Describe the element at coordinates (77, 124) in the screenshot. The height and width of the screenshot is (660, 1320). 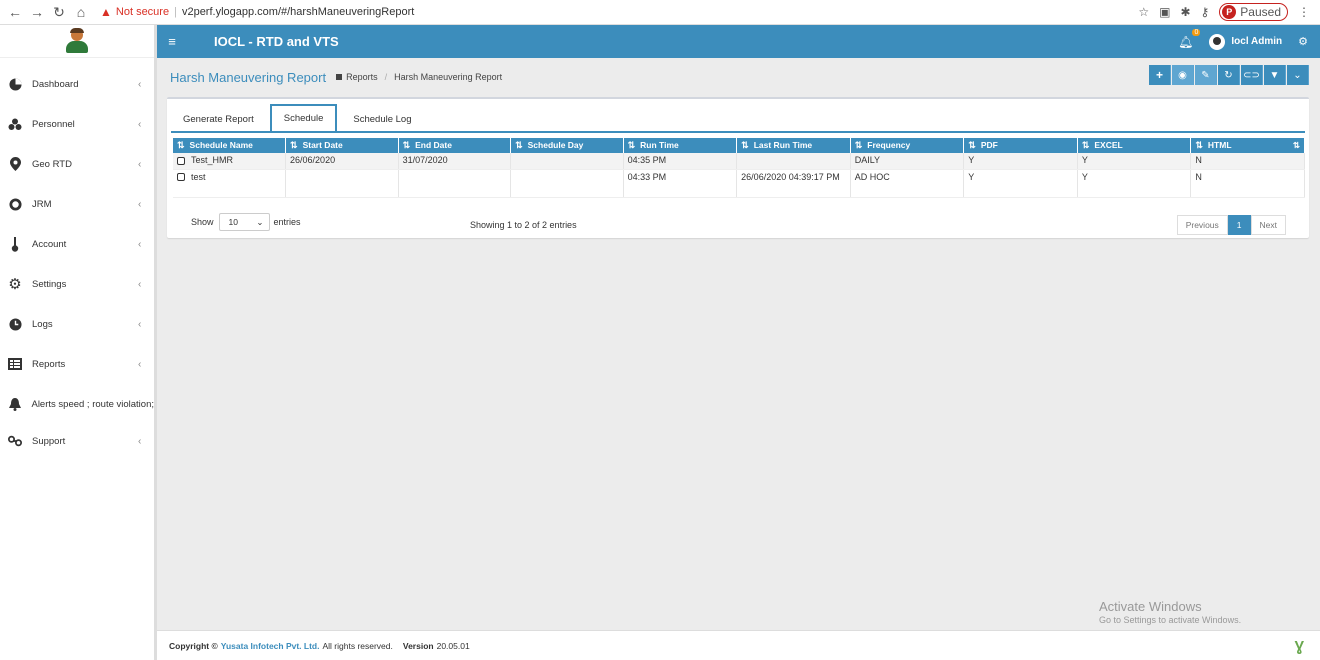
I see `sidebar-item-personnel: Personnel ‹` at that location.